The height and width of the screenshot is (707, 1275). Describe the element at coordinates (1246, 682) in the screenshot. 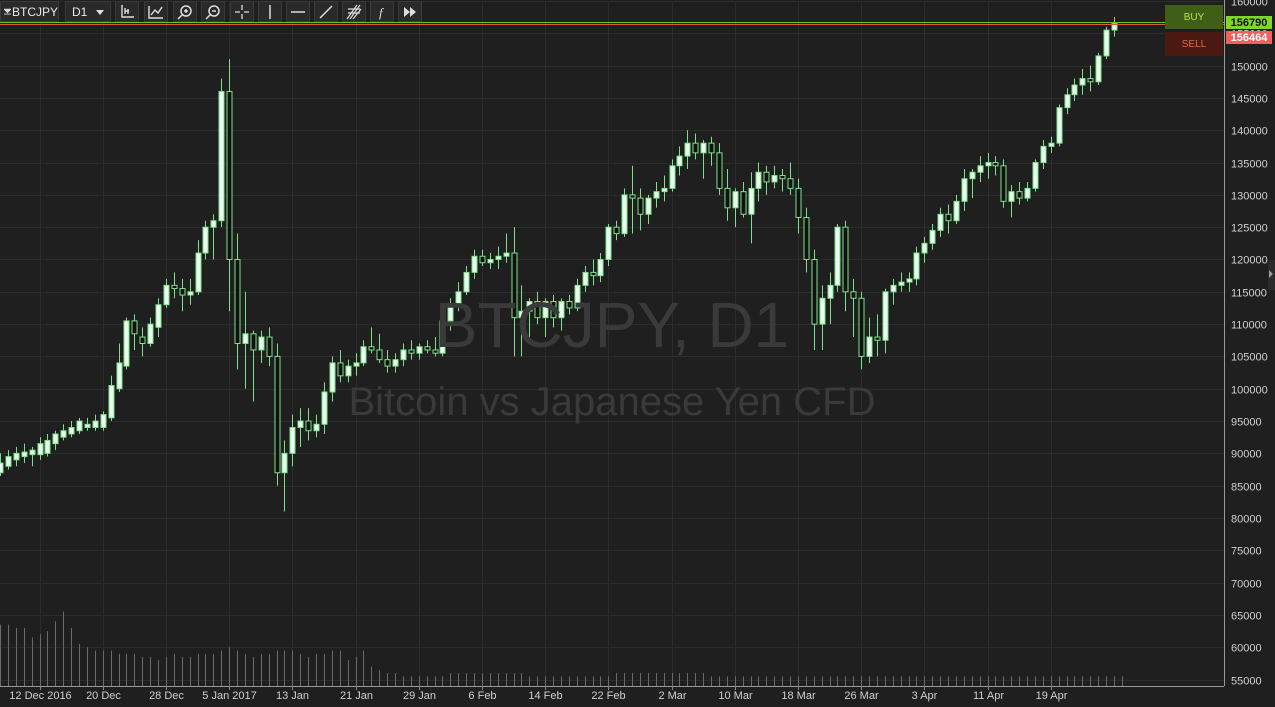

I see `price-tick-label: 55000` at that location.